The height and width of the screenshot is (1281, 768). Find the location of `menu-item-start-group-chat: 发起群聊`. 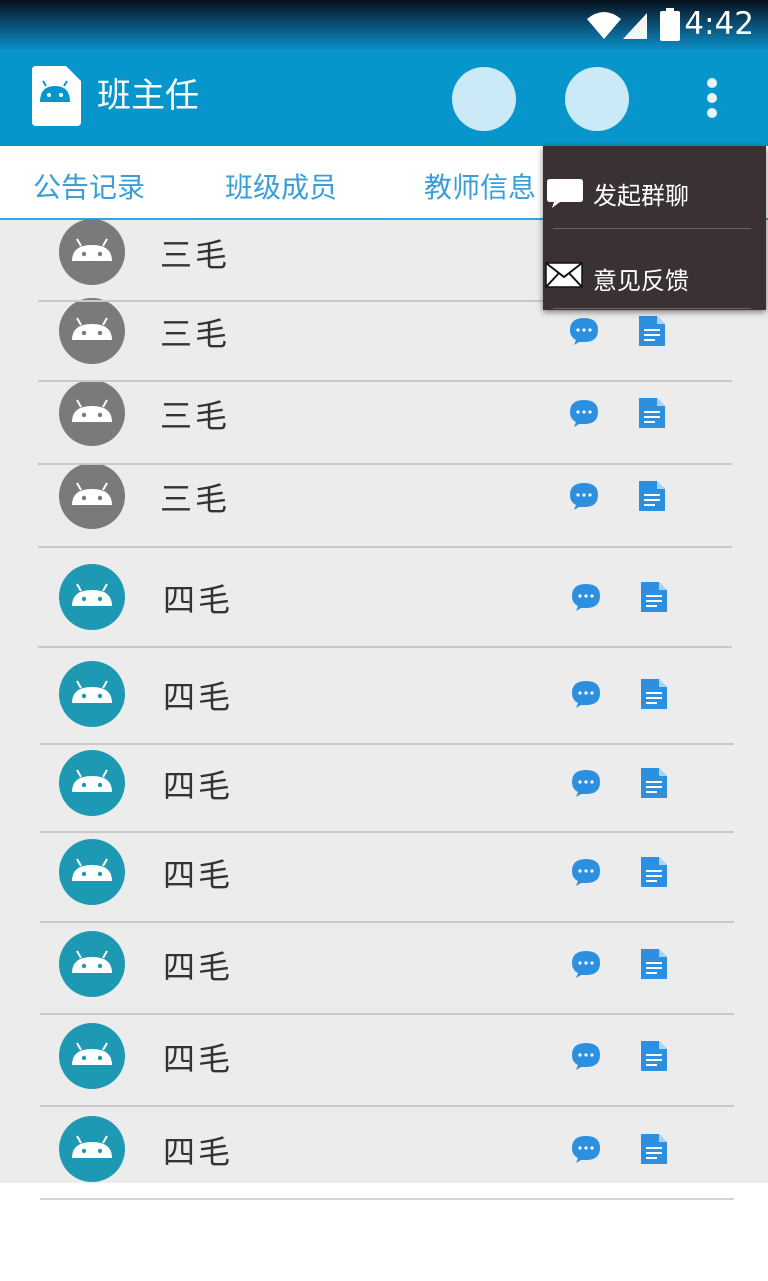

menu-item-start-group-chat: 发起群聊 is located at coordinates (654, 190).